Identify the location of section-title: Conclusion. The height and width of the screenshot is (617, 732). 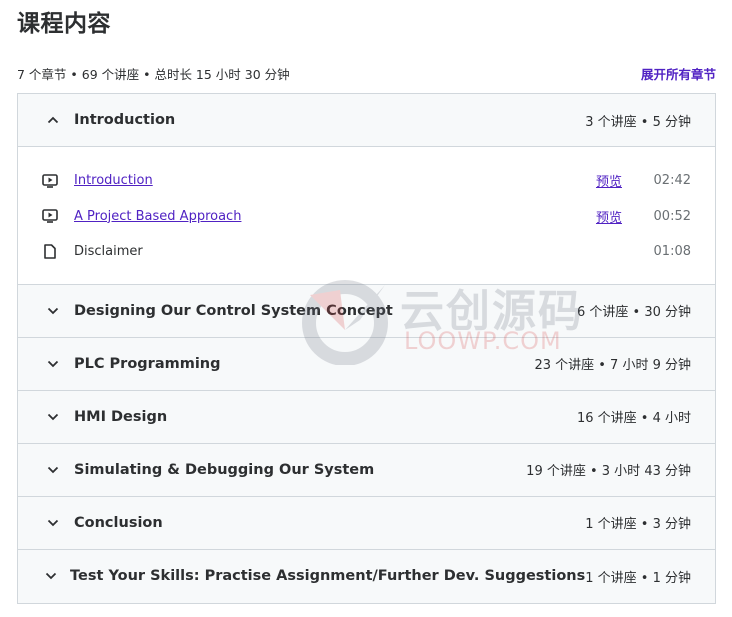
(118, 522).